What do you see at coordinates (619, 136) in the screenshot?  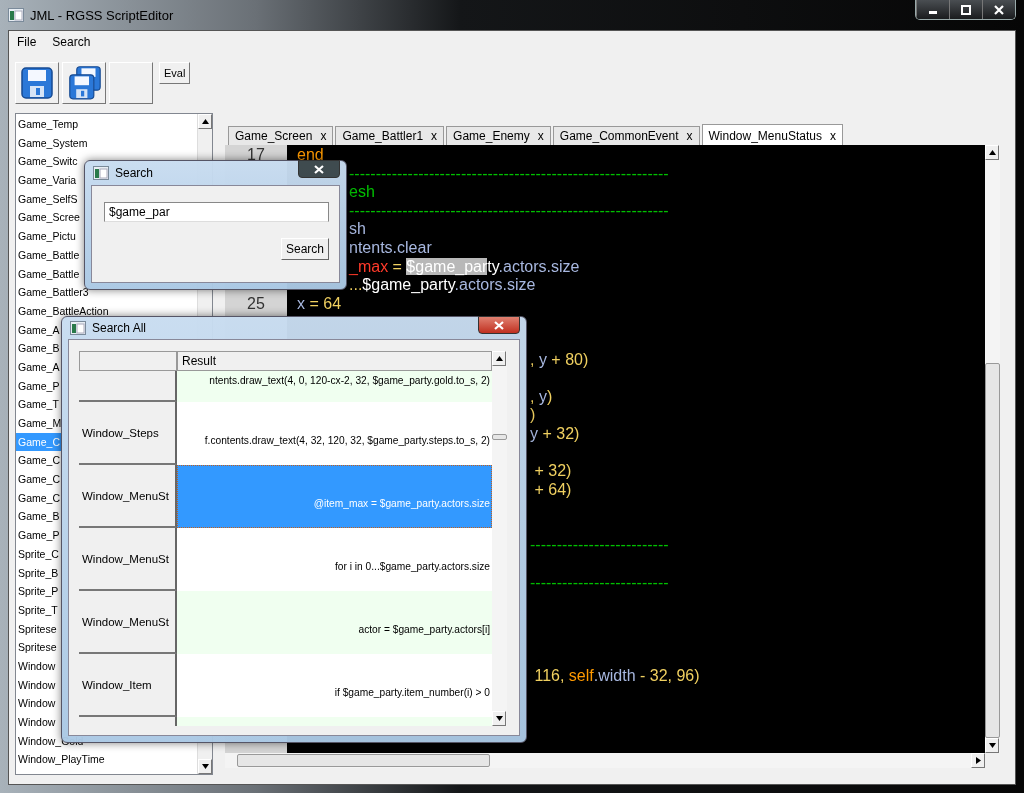 I see `tab-label: Game_CommonEvent` at bounding box center [619, 136].